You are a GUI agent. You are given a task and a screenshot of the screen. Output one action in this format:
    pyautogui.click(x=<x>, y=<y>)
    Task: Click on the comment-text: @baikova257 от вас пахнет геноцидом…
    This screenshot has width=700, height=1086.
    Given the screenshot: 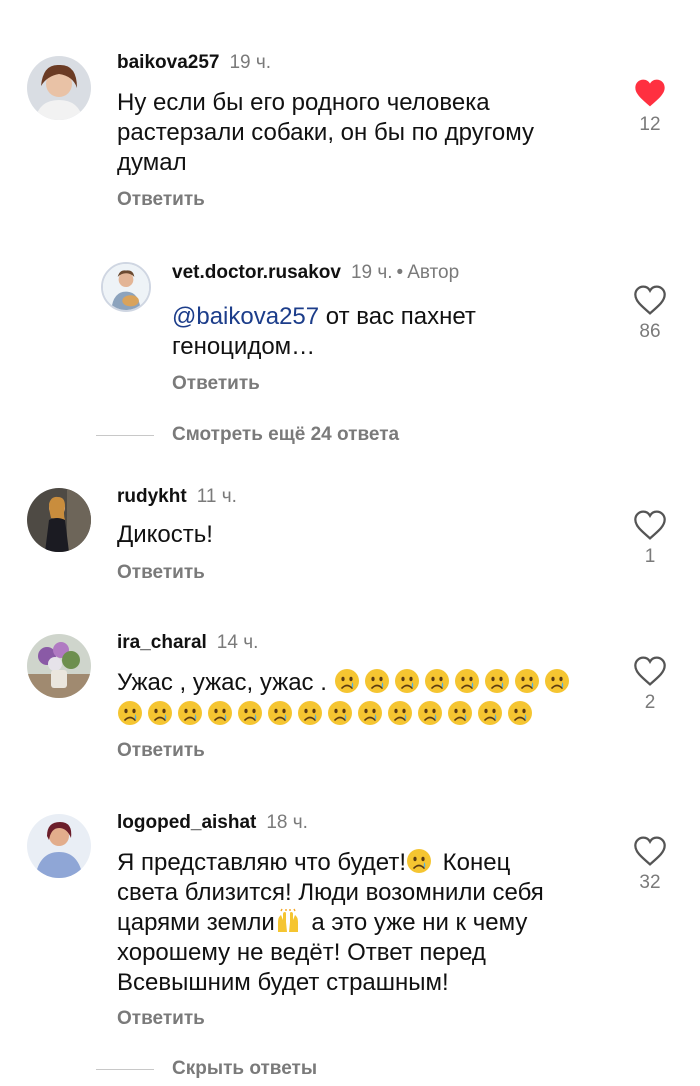 What is the action you would take?
    pyautogui.click(x=324, y=332)
    